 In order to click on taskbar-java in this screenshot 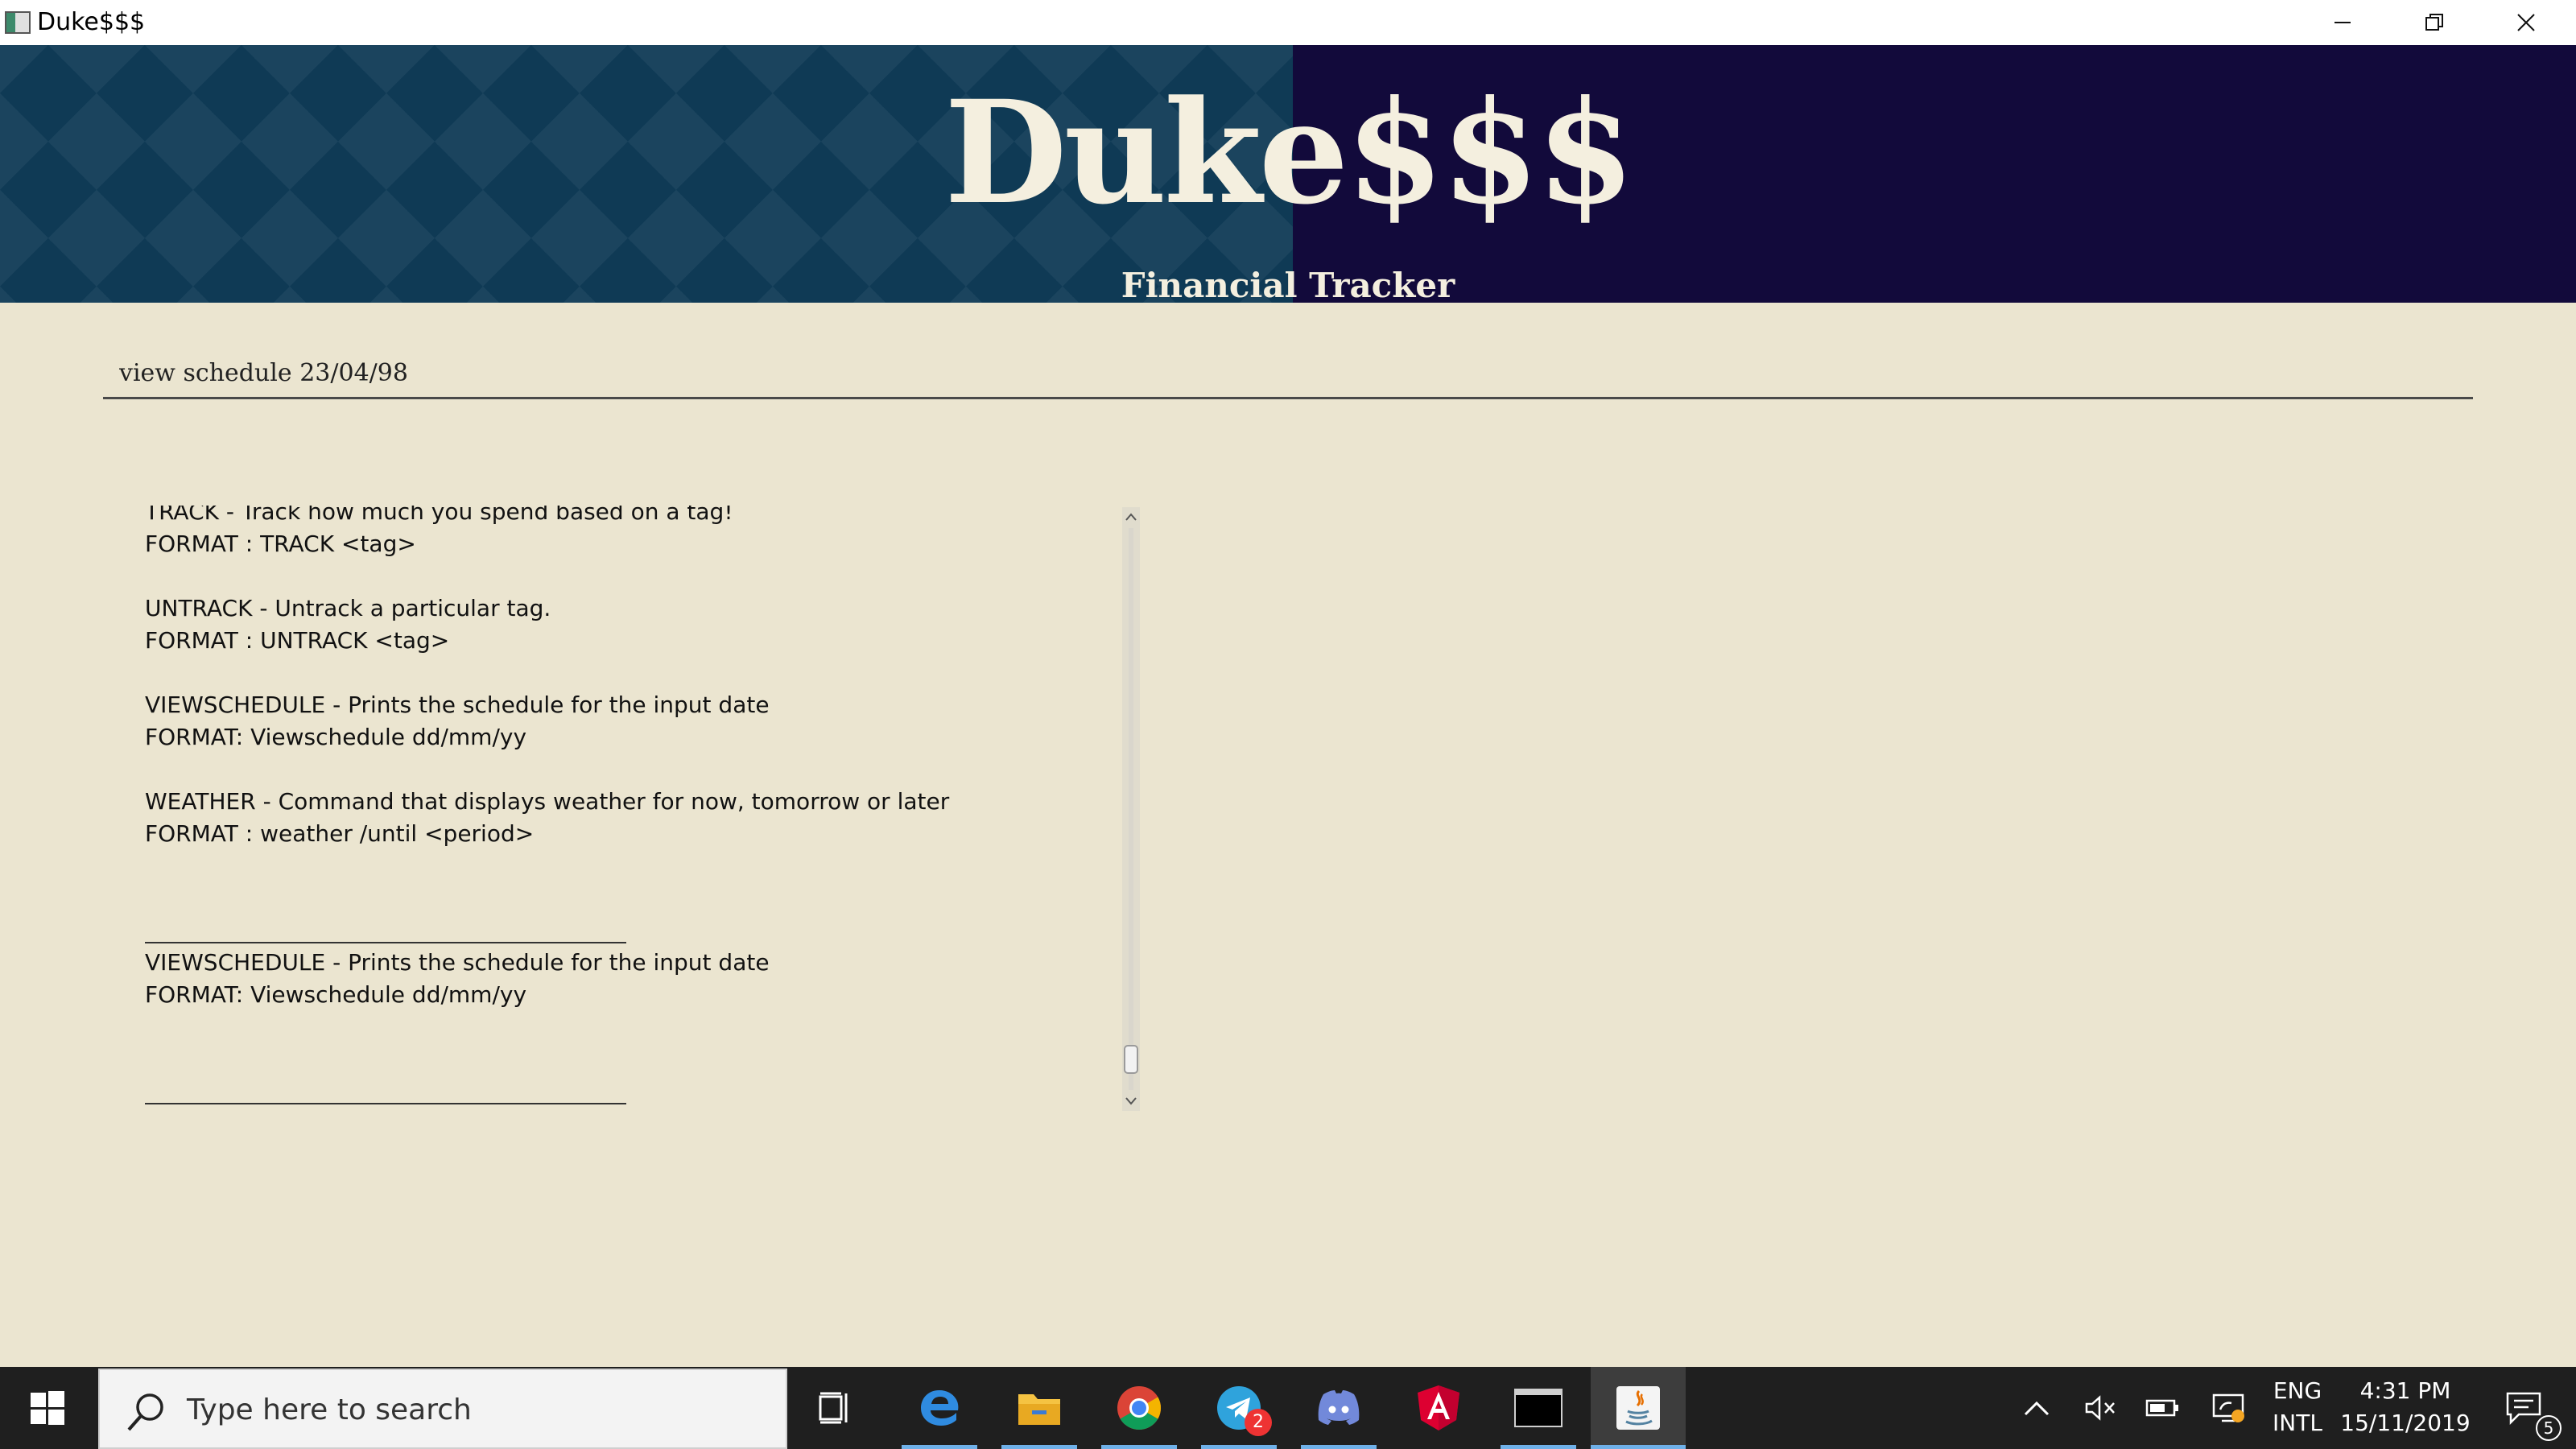, I will do `click(1638, 1408)`.